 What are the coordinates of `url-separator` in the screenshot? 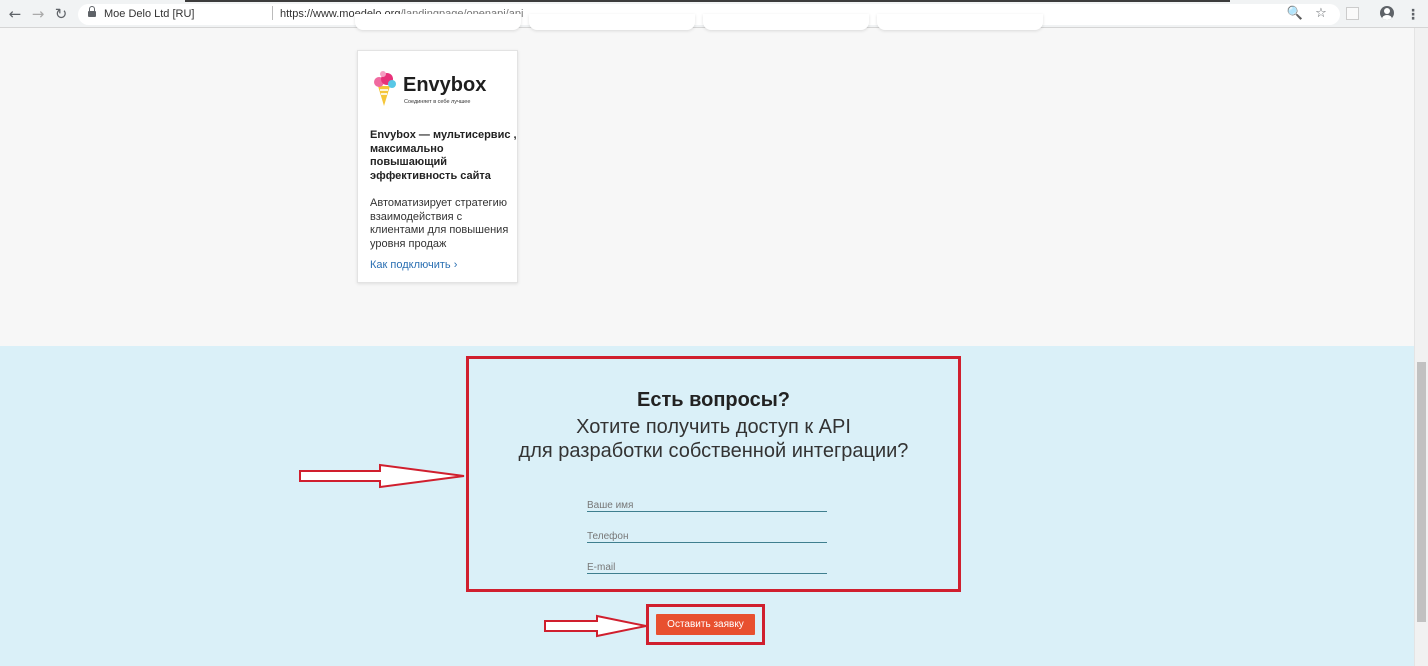 It's located at (272, 13).